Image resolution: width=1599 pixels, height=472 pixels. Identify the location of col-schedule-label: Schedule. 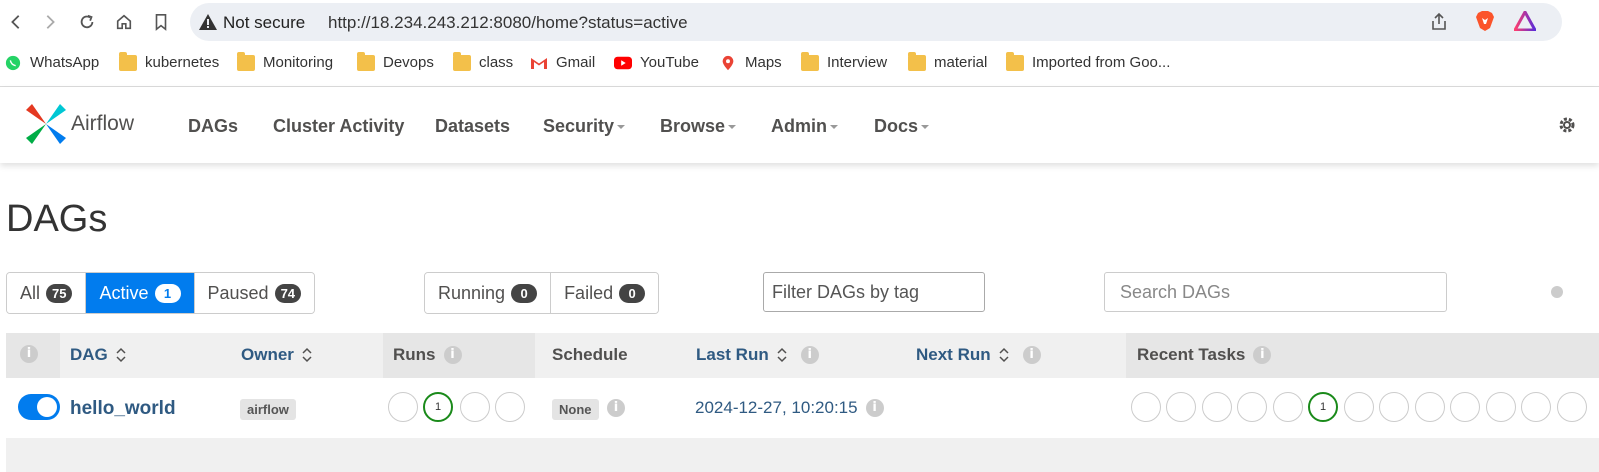
(590, 354).